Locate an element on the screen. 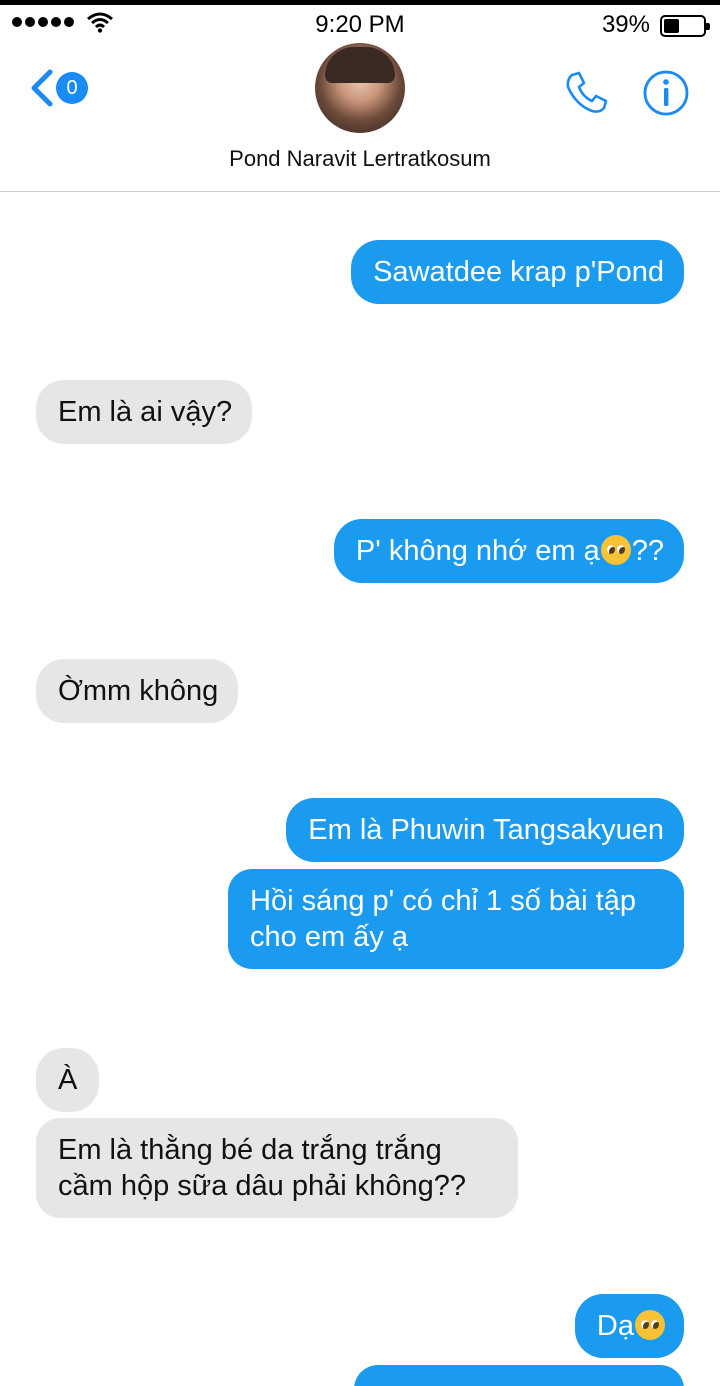  message-bubble-outgoing-partial is located at coordinates (519, 1375).